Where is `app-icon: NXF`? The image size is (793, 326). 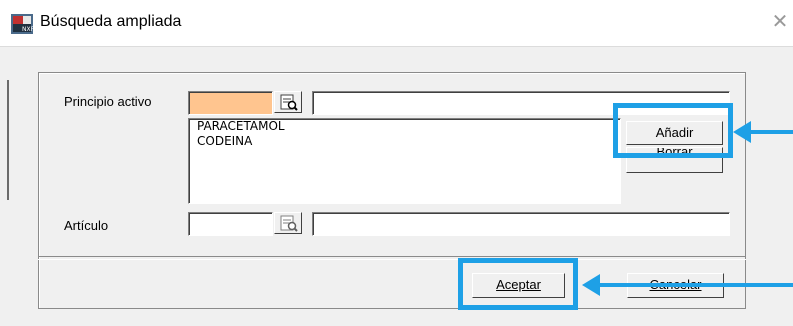
app-icon: NXF is located at coordinates (23, 24).